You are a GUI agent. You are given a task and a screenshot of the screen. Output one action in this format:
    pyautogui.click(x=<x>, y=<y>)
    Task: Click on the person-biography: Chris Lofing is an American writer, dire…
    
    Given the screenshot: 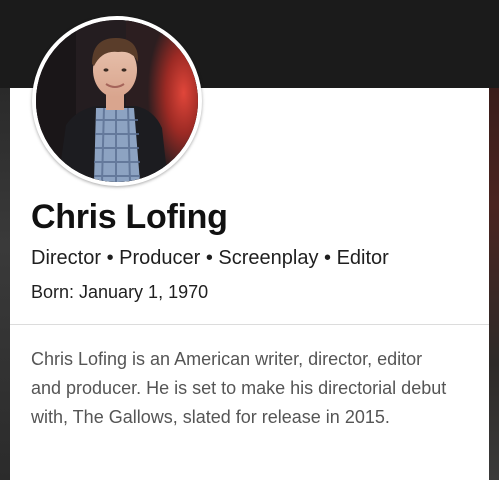 What is the action you would take?
    pyautogui.click(x=239, y=388)
    